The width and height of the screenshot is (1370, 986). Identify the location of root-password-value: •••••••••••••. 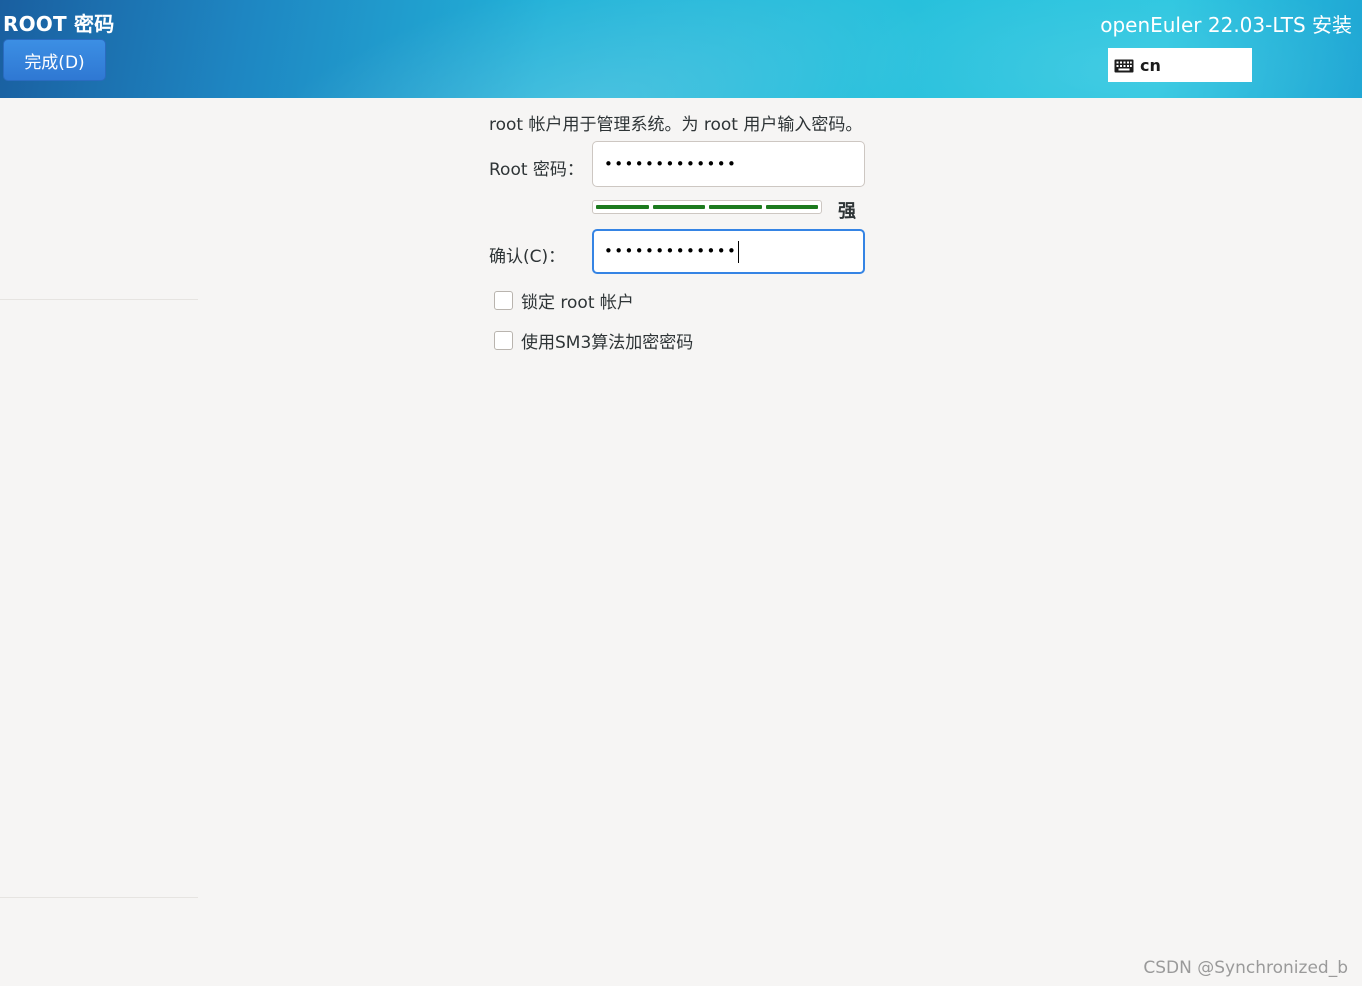
(671, 163).